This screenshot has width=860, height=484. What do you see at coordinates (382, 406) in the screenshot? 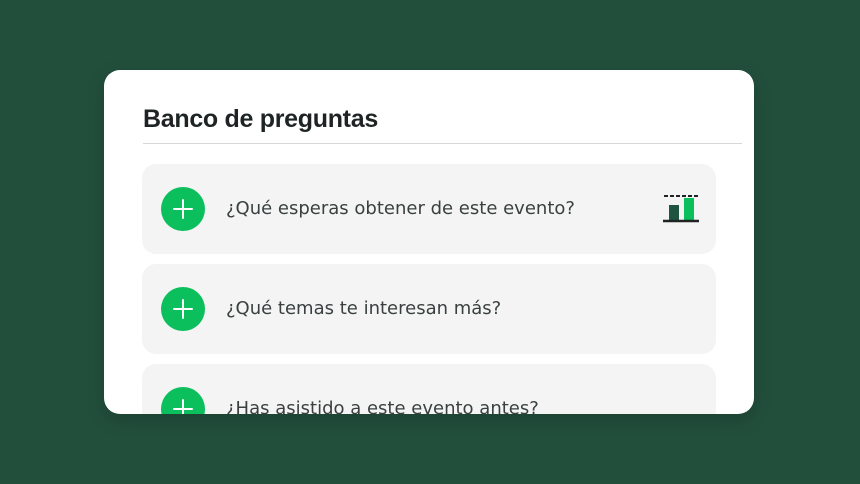
I see `question-text: ¿Has asistido a este evento antes?` at bounding box center [382, 406].